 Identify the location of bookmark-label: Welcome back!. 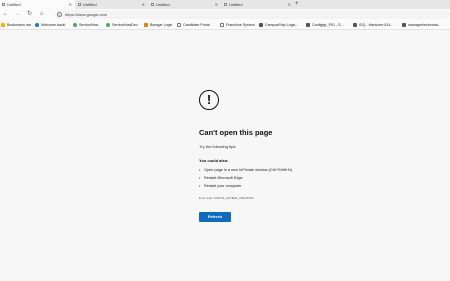
(53, 25).